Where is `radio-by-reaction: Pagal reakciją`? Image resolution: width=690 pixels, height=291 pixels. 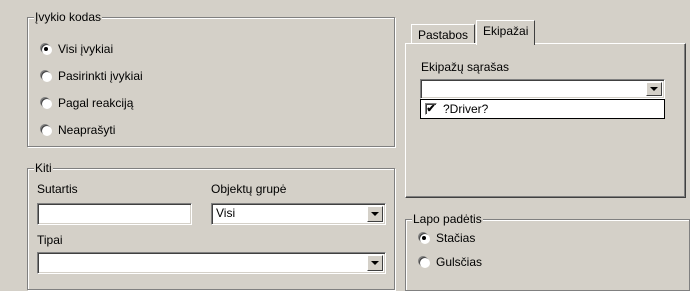
radio-by-reaction: Pagal reakciją is located at coordinates (87, 103).